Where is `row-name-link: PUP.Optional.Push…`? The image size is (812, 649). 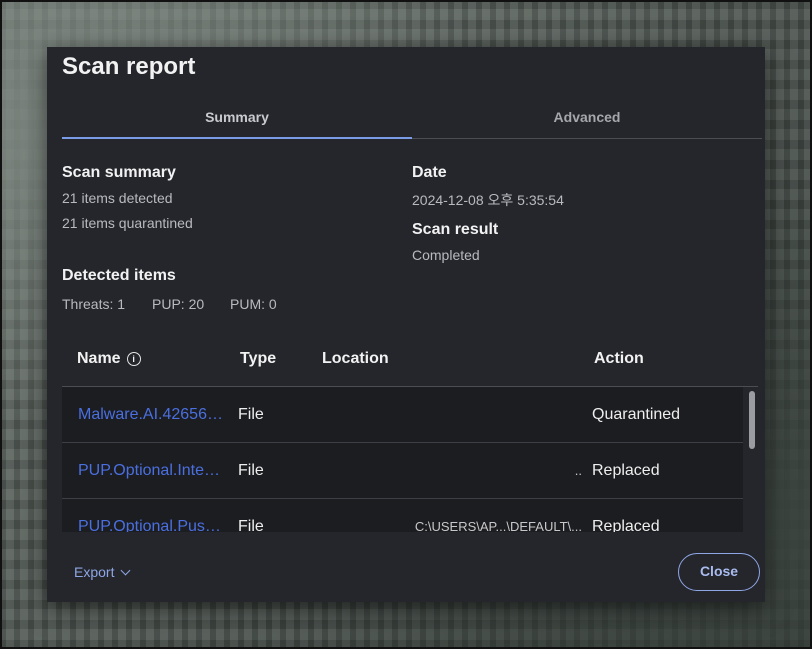
row-name-link: PUP.Optional.Push… is located at coordinates (150, 515).